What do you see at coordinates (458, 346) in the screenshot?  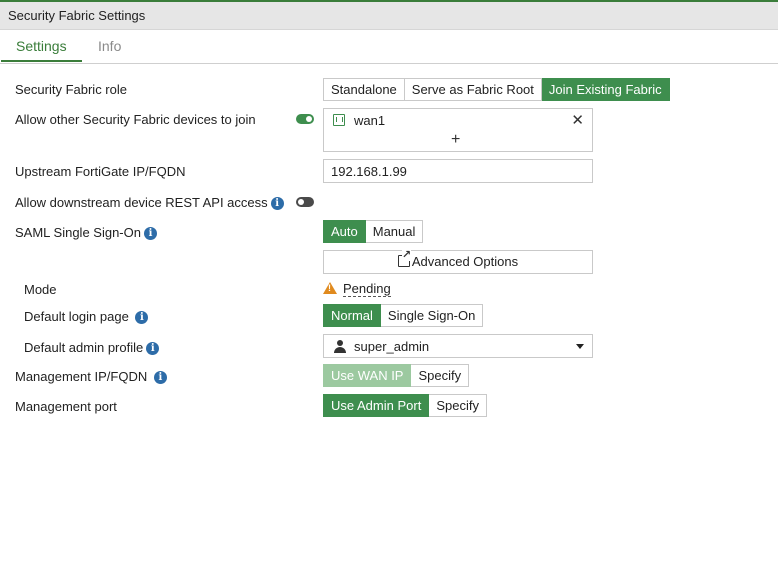 I see `admin-profile-select: super_admin` at bounding box center [458, 346].